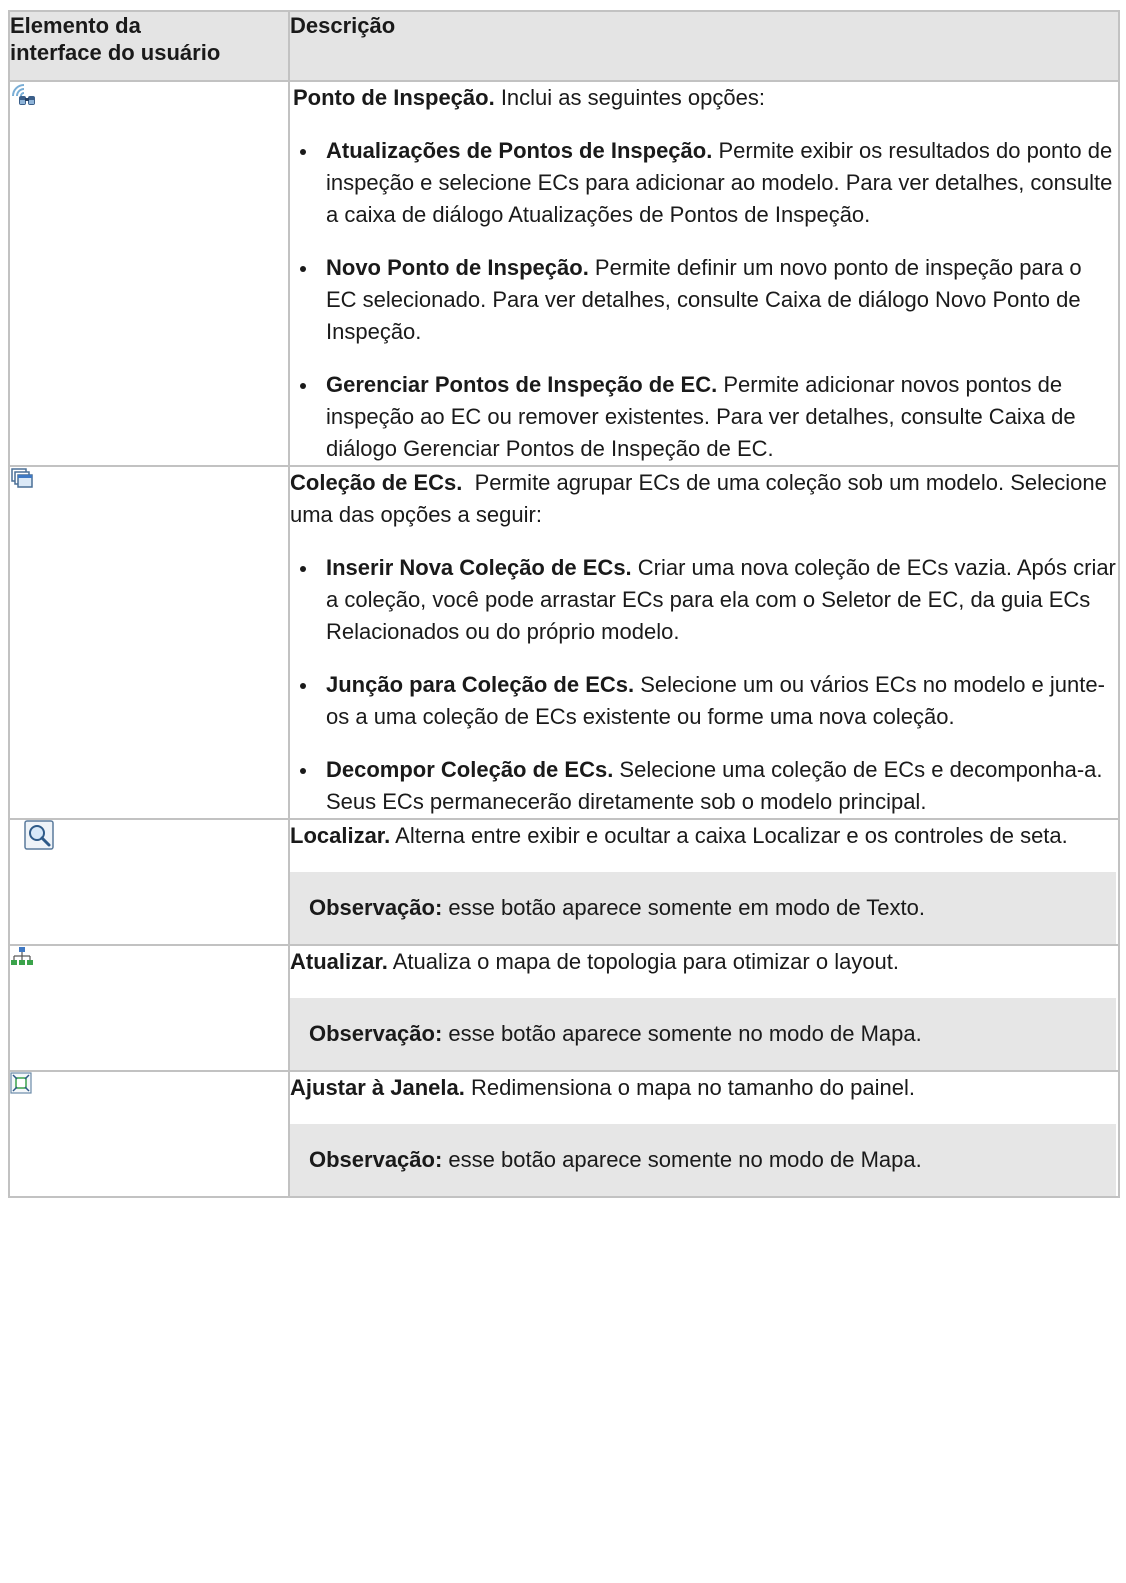 This screenshot has height=1583, width=1126. What do you see at coordinates (339, 961) in the screenshot?
I see `item-title: Atualizar.` at bounding box center [339, 961].